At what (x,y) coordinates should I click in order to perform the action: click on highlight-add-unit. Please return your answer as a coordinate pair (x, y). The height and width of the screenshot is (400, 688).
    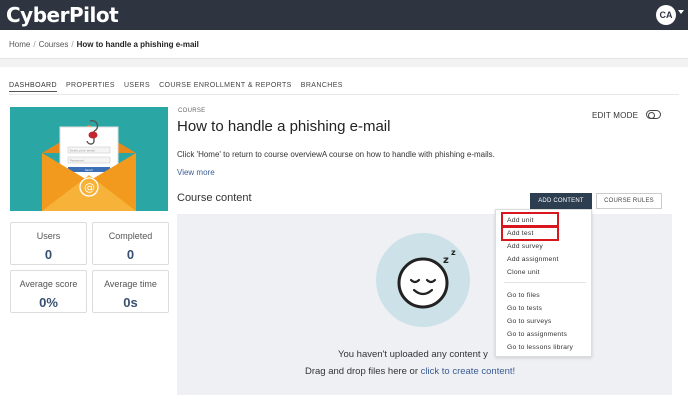
    Looking at the image, I should click on (530, 219).